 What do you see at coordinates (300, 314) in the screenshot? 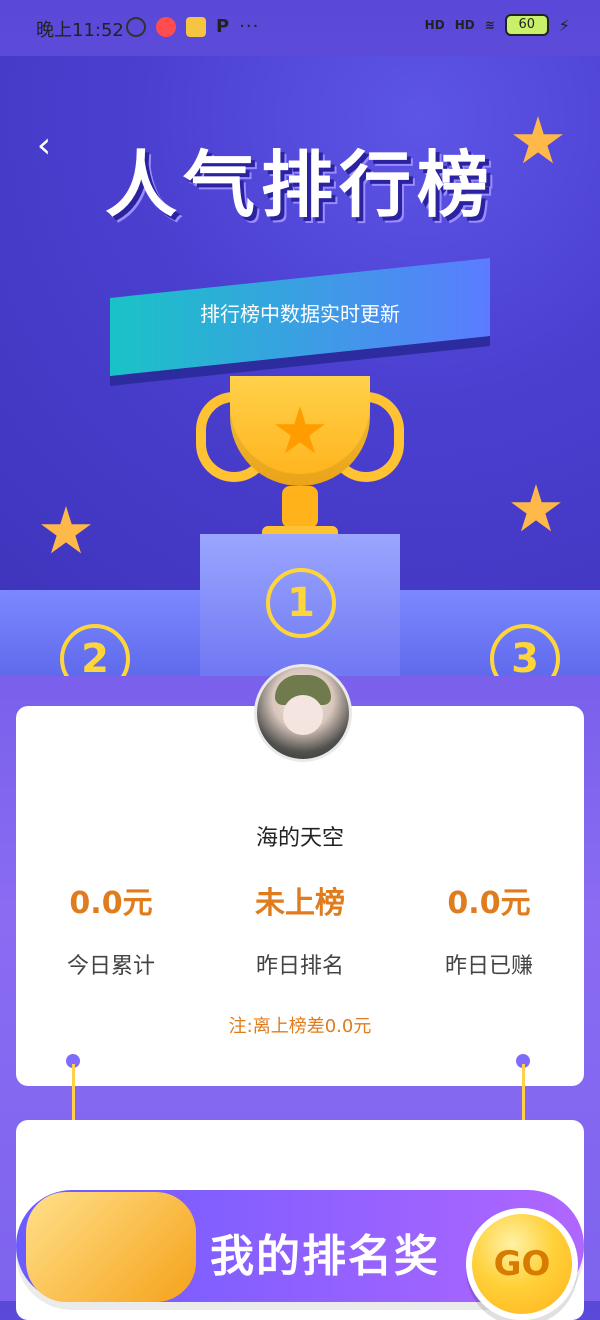
I see `subtitle-text: 排行榜中数据实时更新` at bounding box center [300, 314].